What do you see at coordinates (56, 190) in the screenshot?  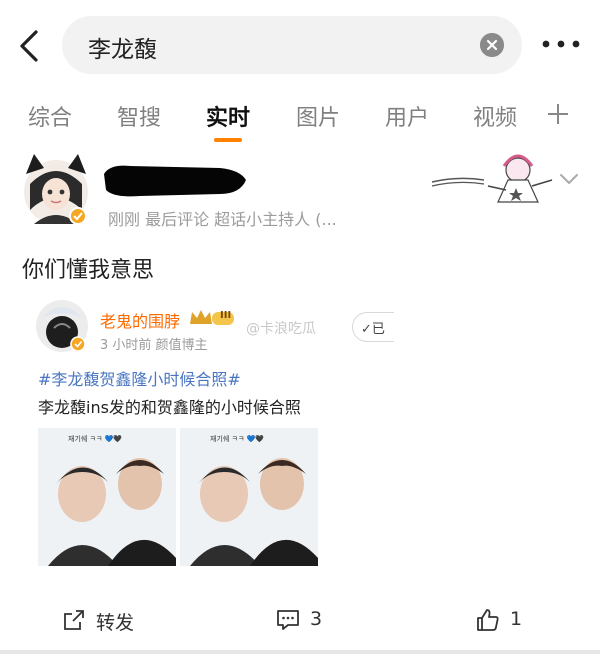 I see `avatar` at bounding box center [56, 190].